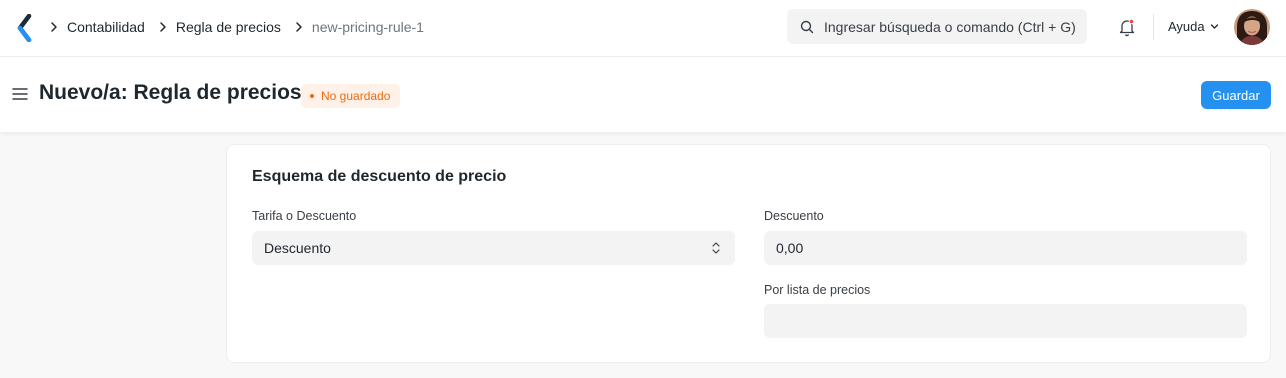 The height and width of the screenshot is (378, 1286). Describe the element at coordinates (790, 248) in the screenshot. I see `discount-value: 0,00` at that location.